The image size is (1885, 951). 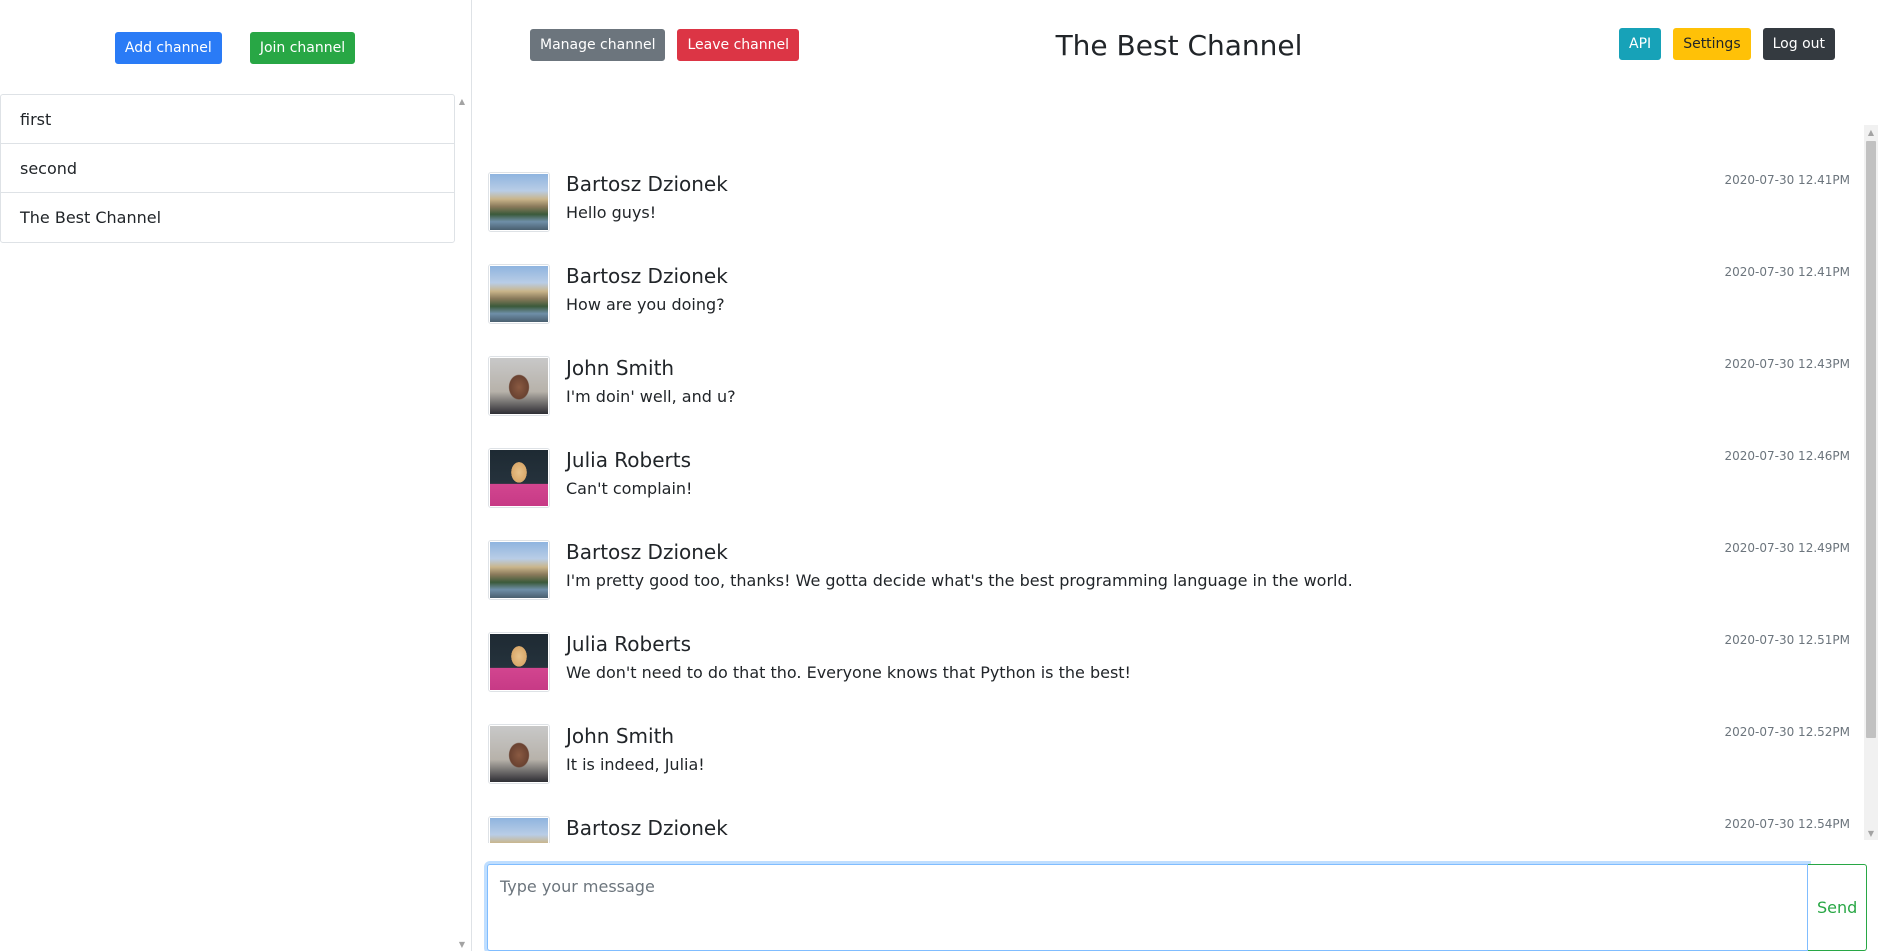 I want to click on channel-actions: Manage channel Leave channel, so click(x=664, y=45).